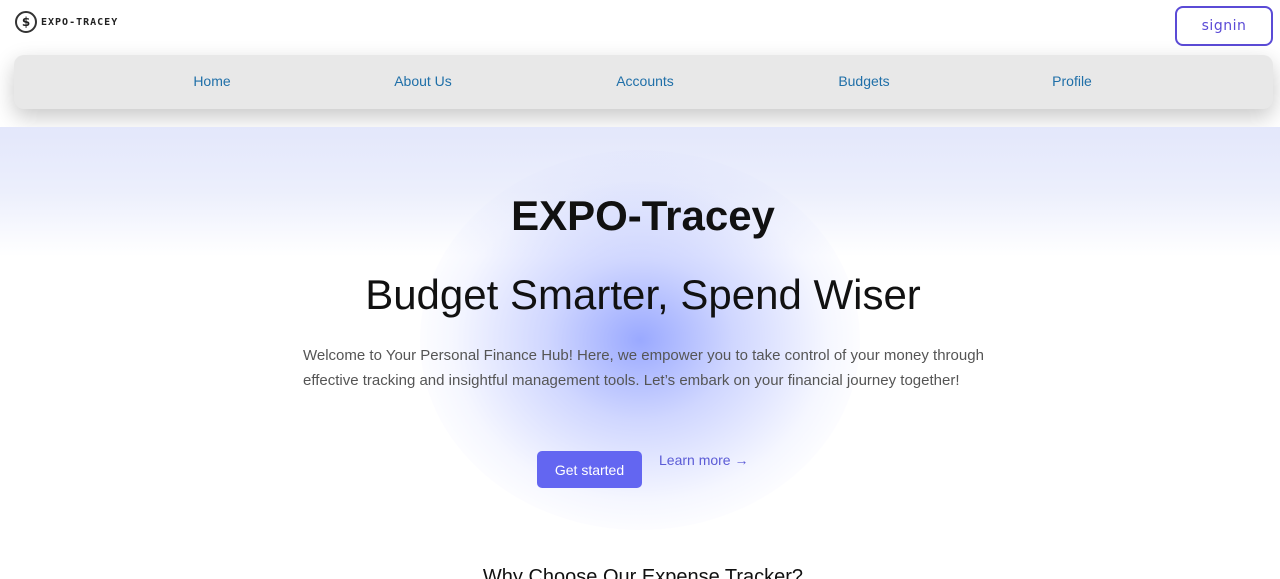 This screenshot has width=1280, height=579. What do you see at coordinates (589, 469) in the screenshot?
I see `get-started-button: Get started` at bounding box center [589, 469].